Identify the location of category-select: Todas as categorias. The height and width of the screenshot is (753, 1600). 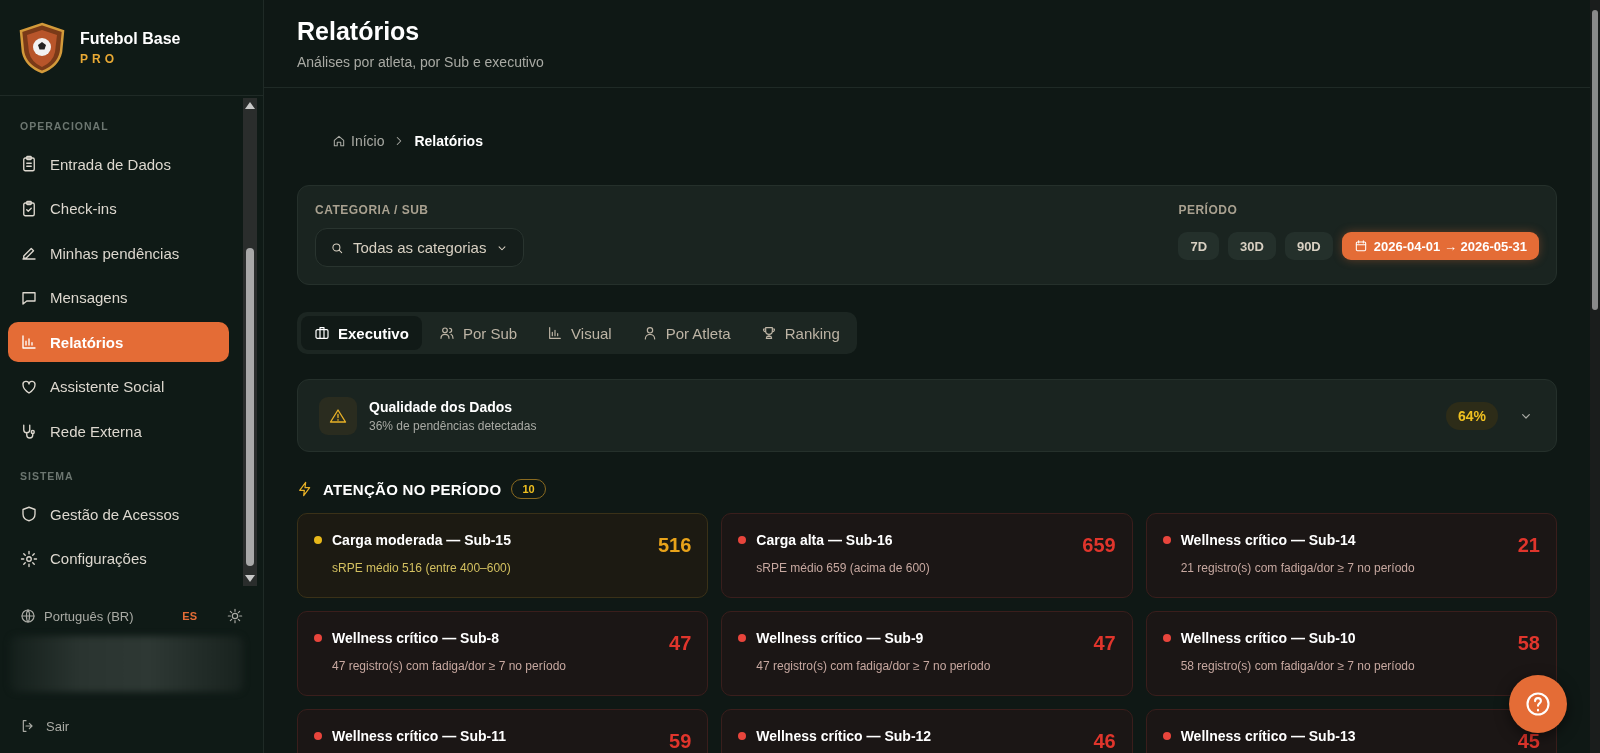
(420, 247).